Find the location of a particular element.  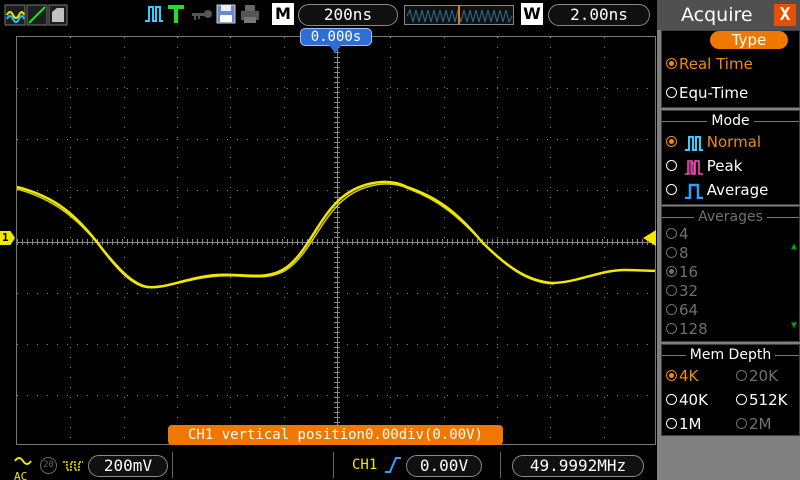

mode-option-label: Peak is located at coordinates (724, 166).